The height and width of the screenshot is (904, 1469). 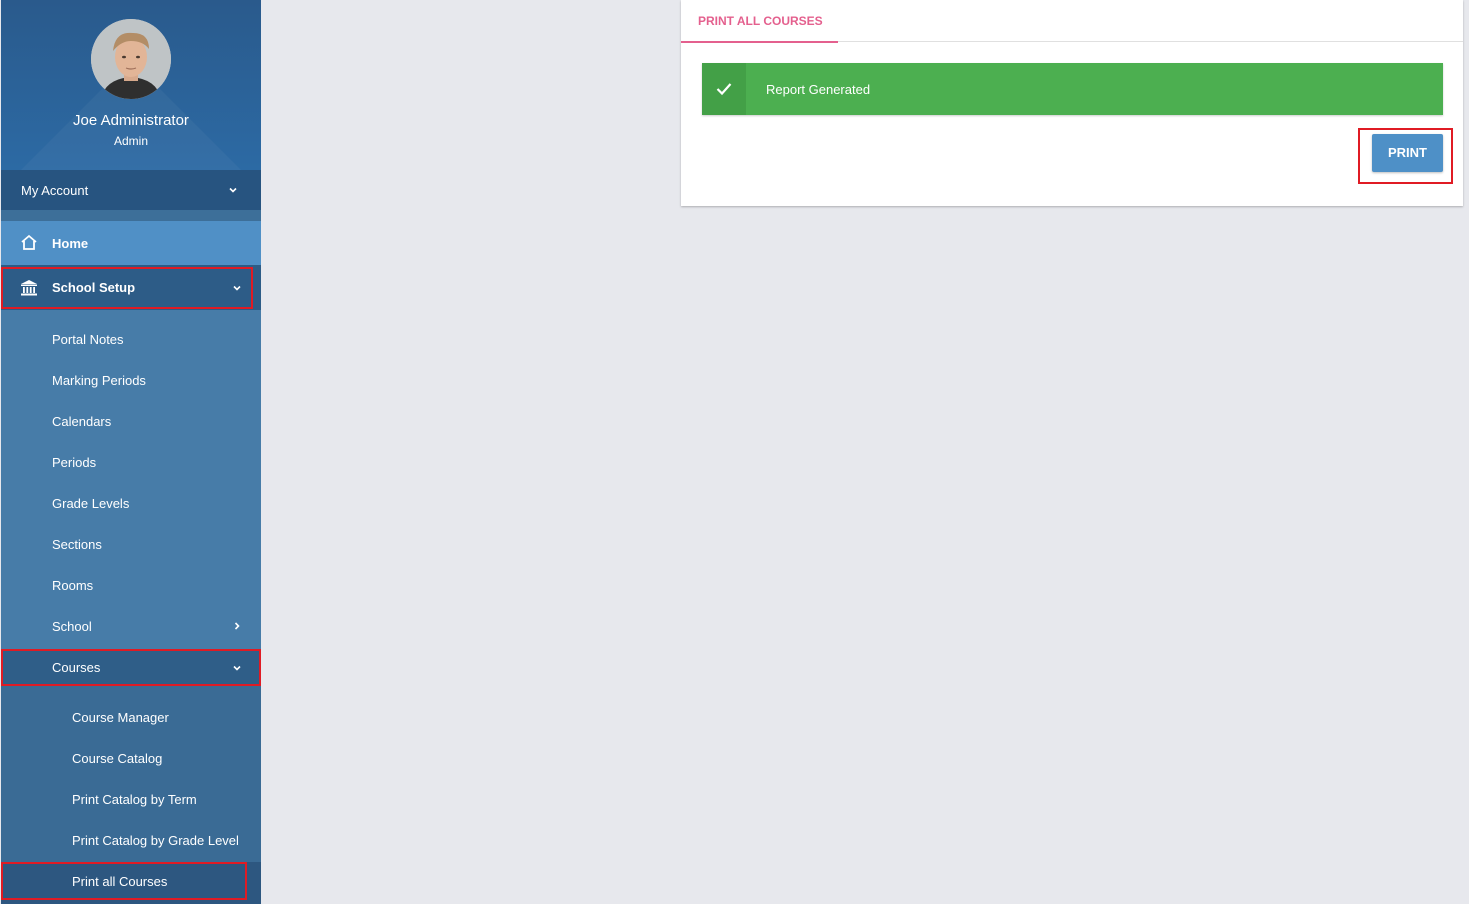 I want to click on sidebar-item-print-catalog-by-grade-level: Print Catalog by Grade Level, so click(x=155, y=840).